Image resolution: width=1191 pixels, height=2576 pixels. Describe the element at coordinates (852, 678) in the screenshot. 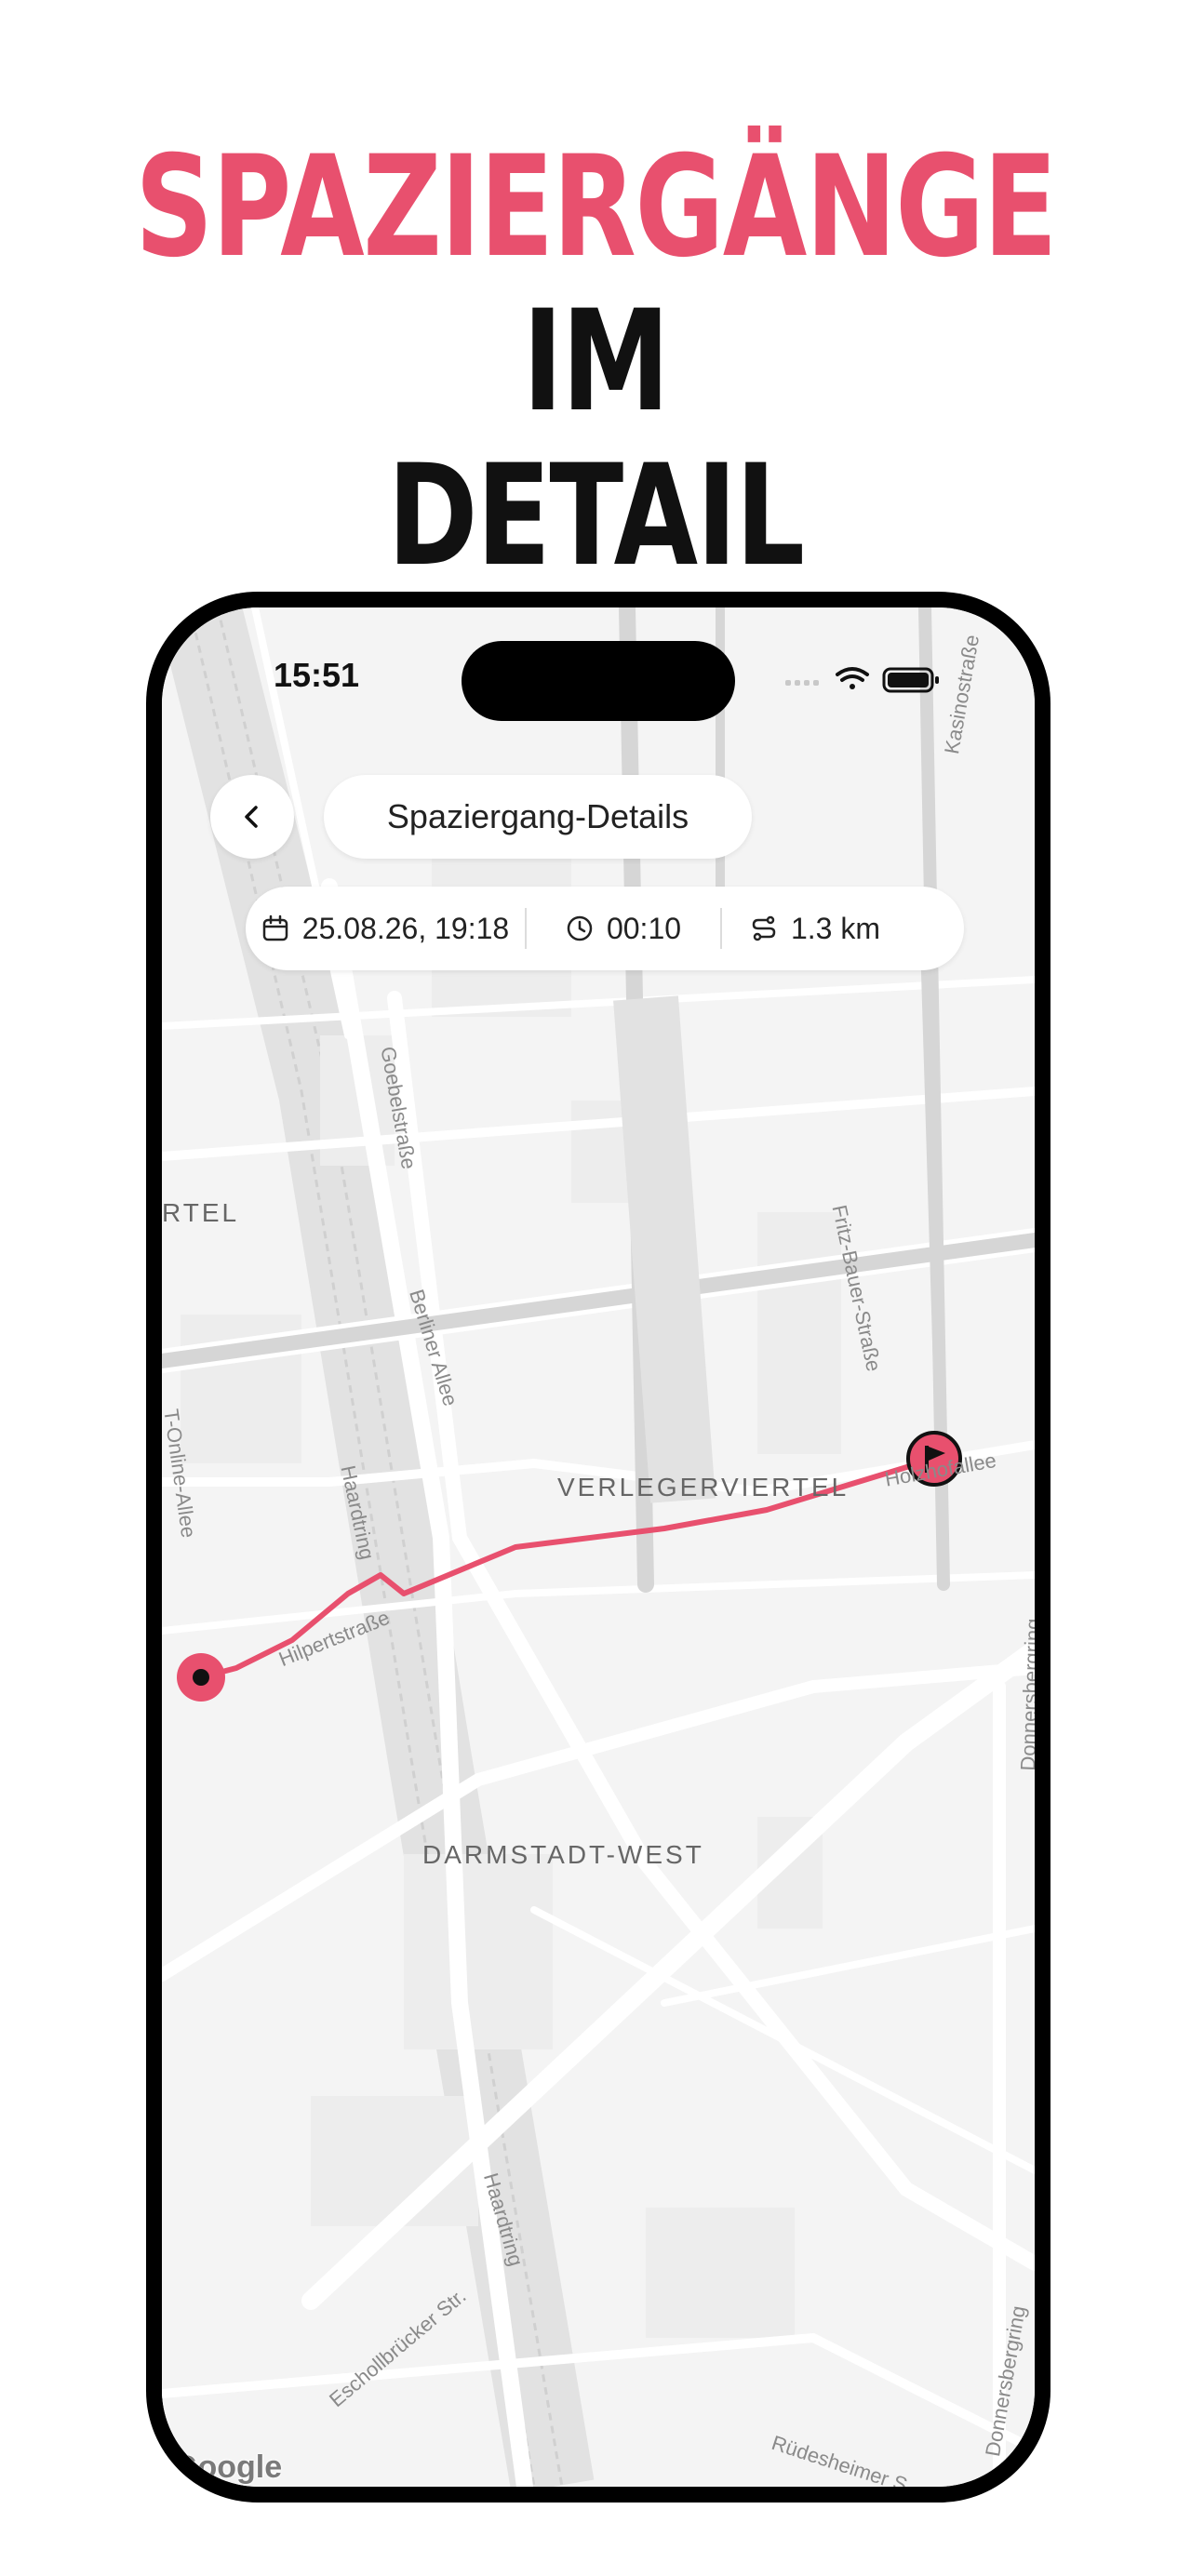

I see `wifi-icon` at that location.